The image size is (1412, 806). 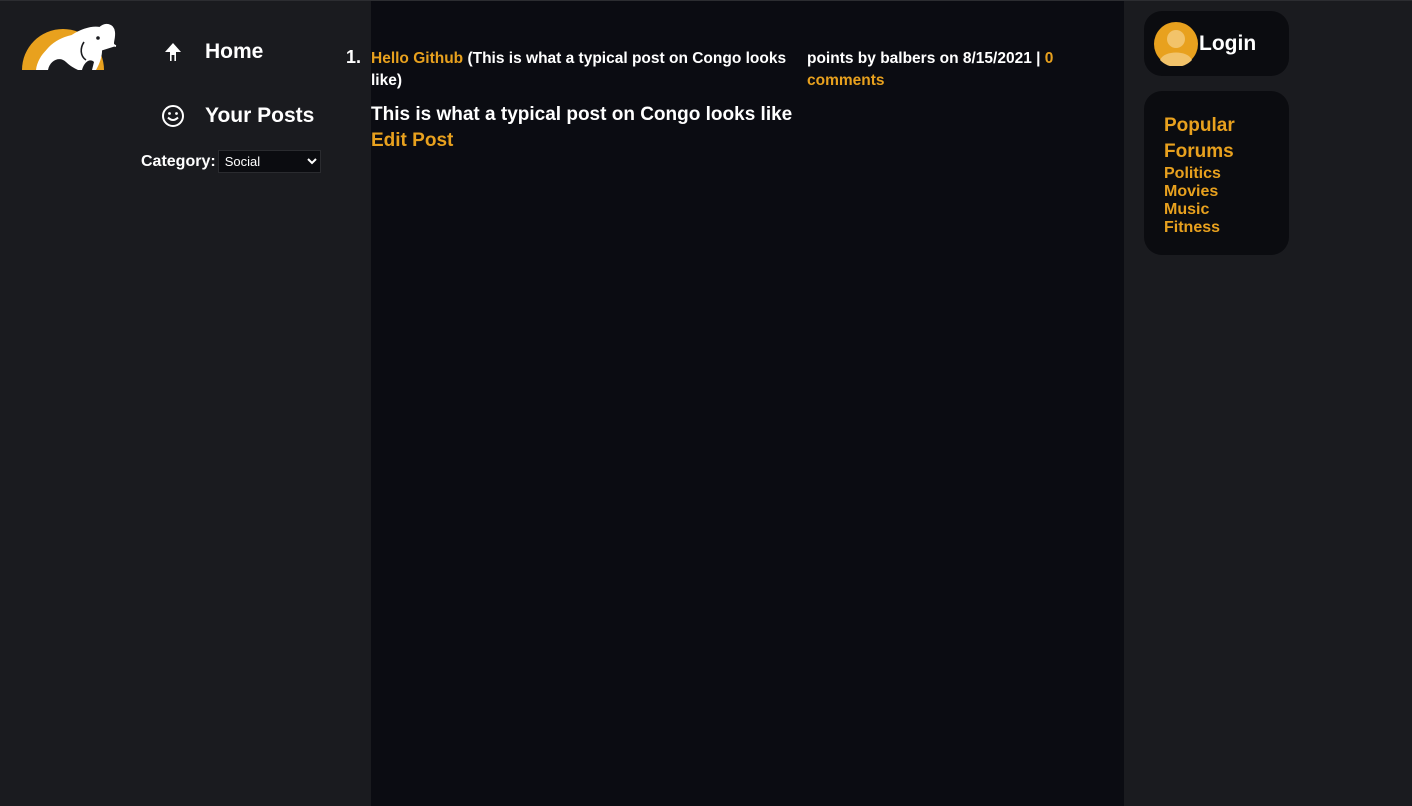 I want to click on forum-link-politics: Politics, so click(x=1226, y=174).